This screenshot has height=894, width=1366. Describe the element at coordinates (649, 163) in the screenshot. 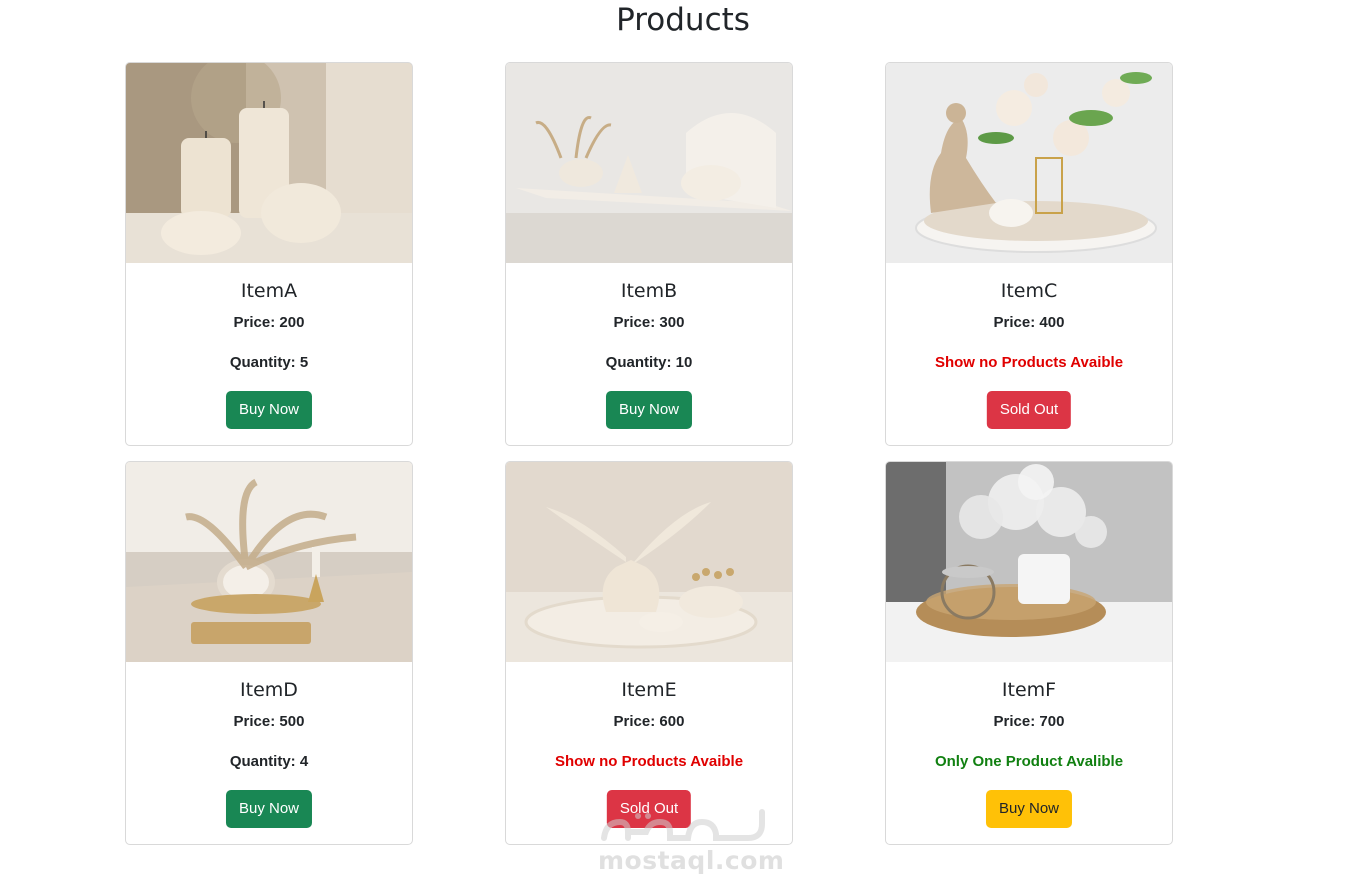

I see `tray-decor-image` at that location.